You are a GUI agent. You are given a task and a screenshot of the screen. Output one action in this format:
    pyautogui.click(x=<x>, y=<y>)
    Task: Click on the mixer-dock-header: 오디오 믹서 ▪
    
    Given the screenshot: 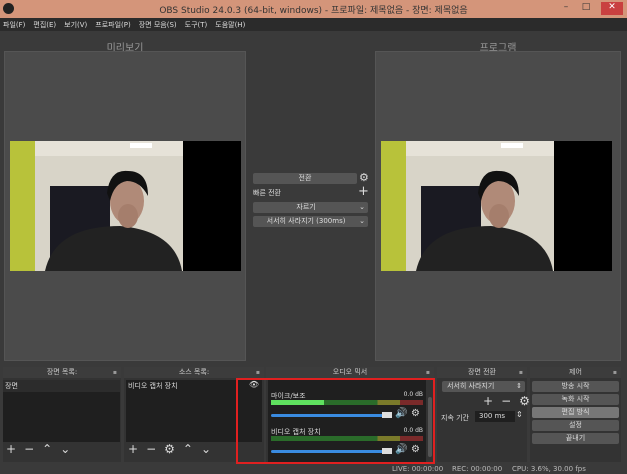 What is the action you would take?
    pyautogui.click(x=350, y=372)
    